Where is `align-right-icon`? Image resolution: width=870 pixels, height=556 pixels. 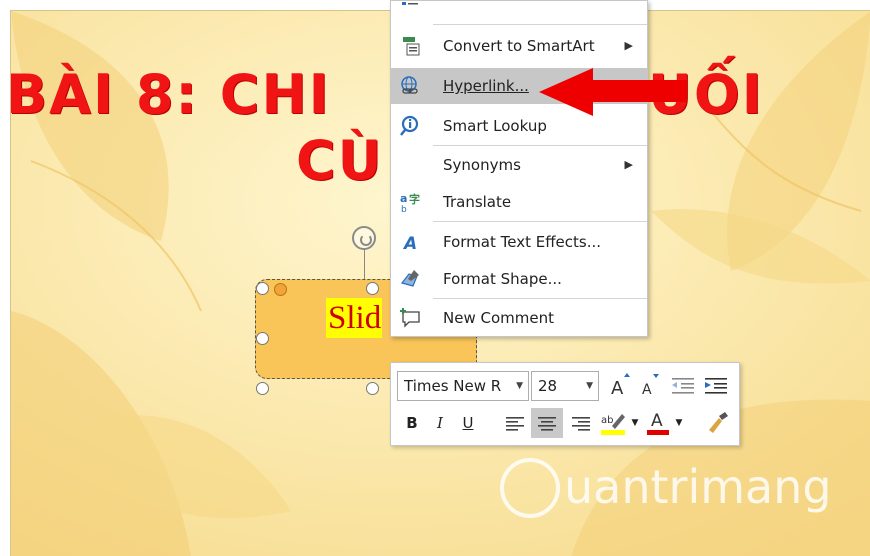 align-right-icon is located at coordinates (581, 424).